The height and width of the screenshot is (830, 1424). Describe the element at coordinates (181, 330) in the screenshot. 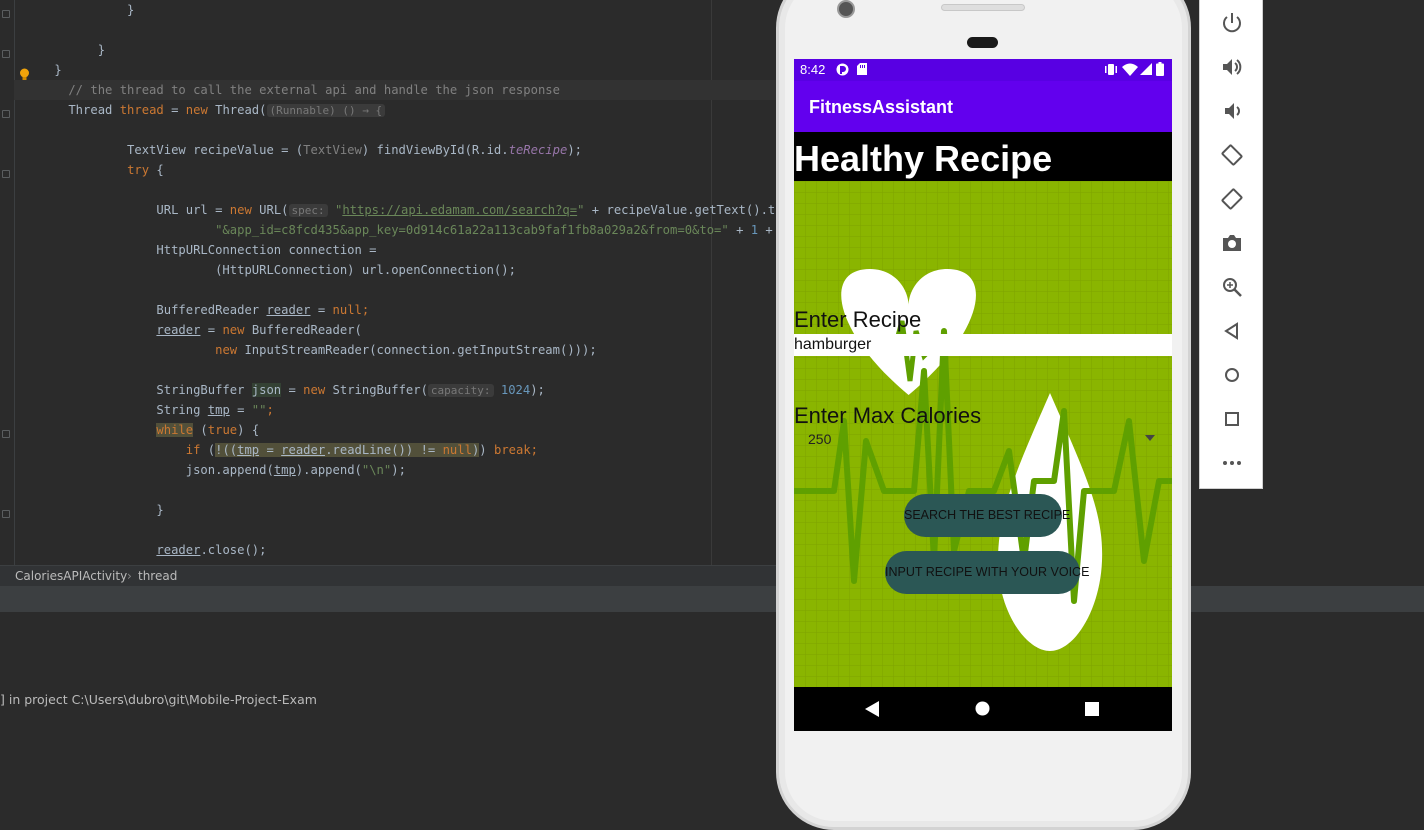

I see `code-line: reader = new BufferedReader(` at that location.